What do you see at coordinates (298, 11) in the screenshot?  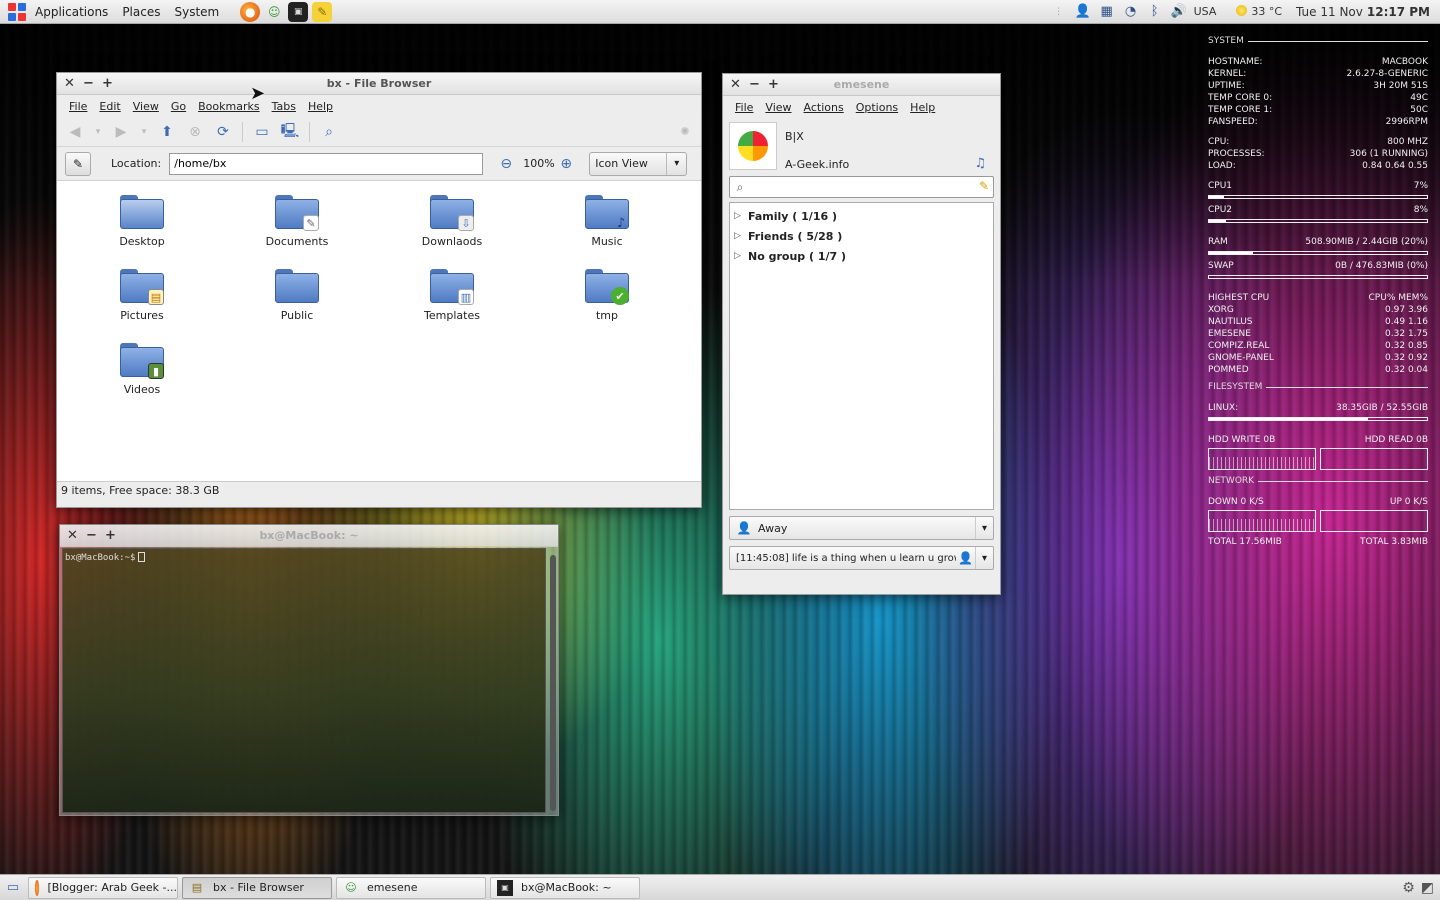 I see `terminal-launcher-icon: ▣` at bounding box center [298, 11].